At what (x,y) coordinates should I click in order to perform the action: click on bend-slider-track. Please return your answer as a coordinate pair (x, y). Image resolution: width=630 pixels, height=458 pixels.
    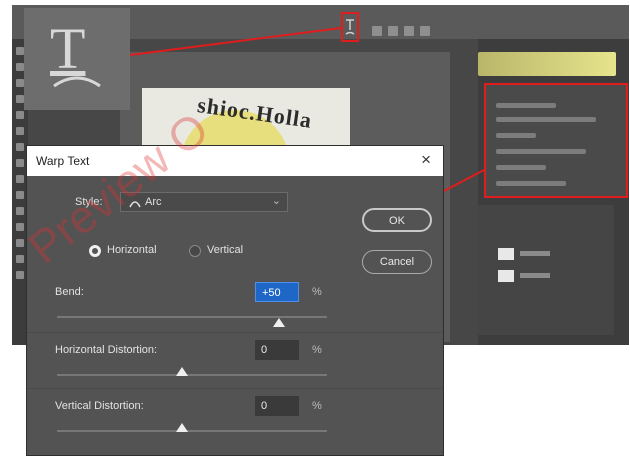
    Looking at the image, I should click on (192, 317).